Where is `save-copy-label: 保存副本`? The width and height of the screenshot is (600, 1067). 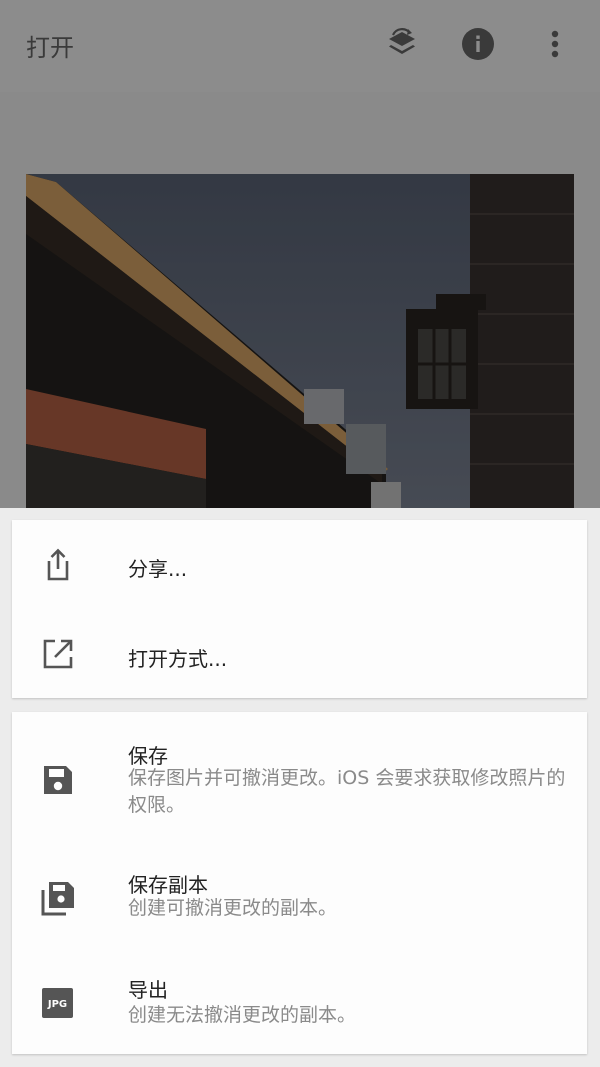 save-copy-label: 保存副本 is located at coordinates (168, 885).